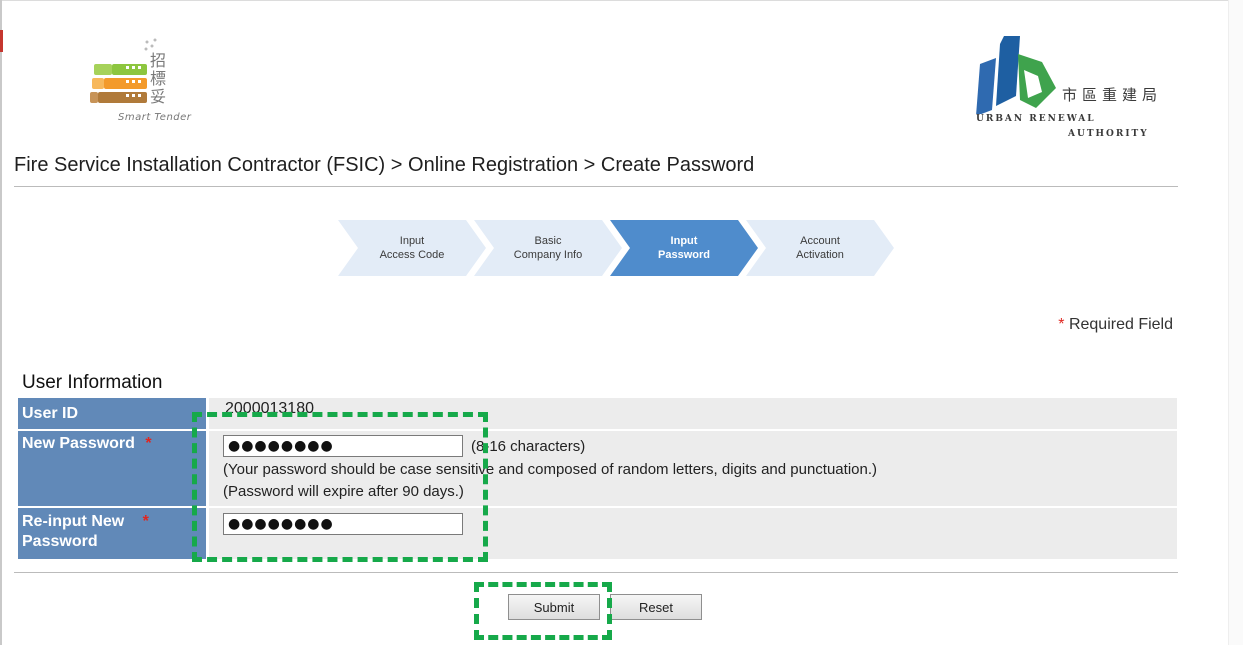 The height and width of the screenshot is (645, 1243). What do you see at coordinates (820, 248) in the screenshot?
I see `step-account-activation: Account Activation` at bounding box center [820, 248].